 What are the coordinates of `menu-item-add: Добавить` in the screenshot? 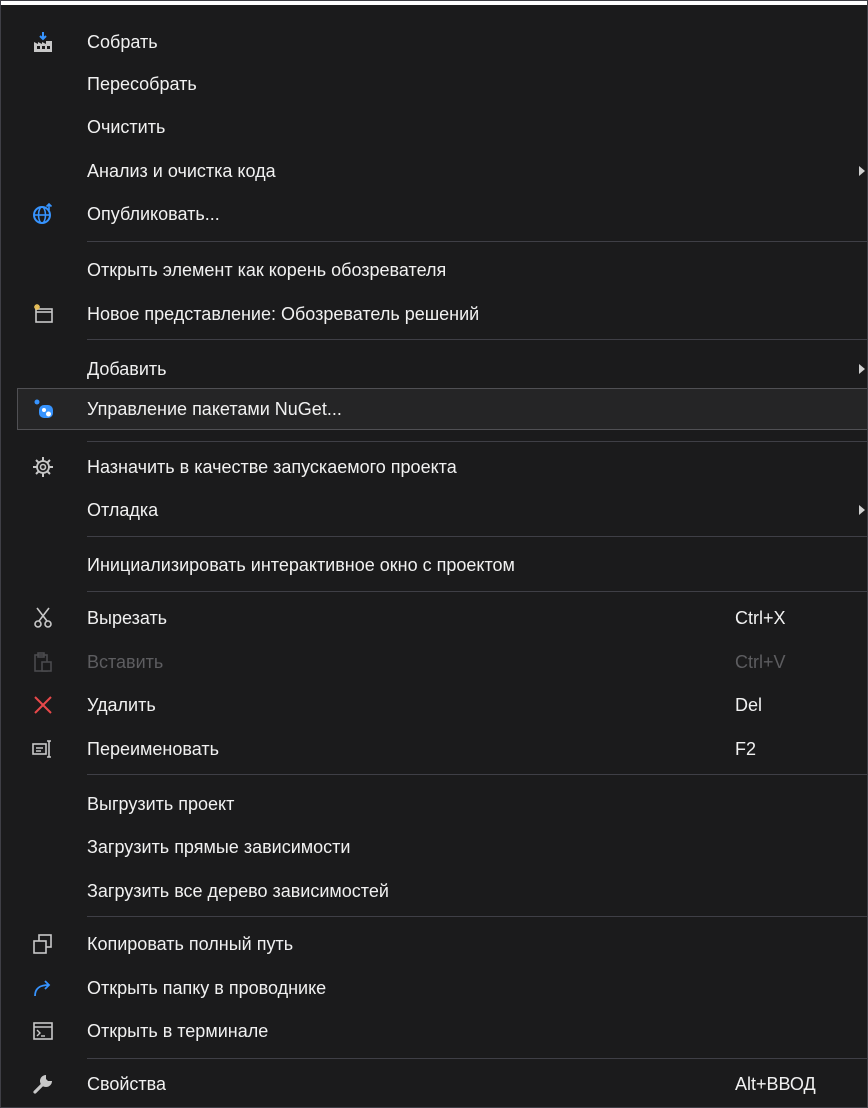 It's located at (442, 369).